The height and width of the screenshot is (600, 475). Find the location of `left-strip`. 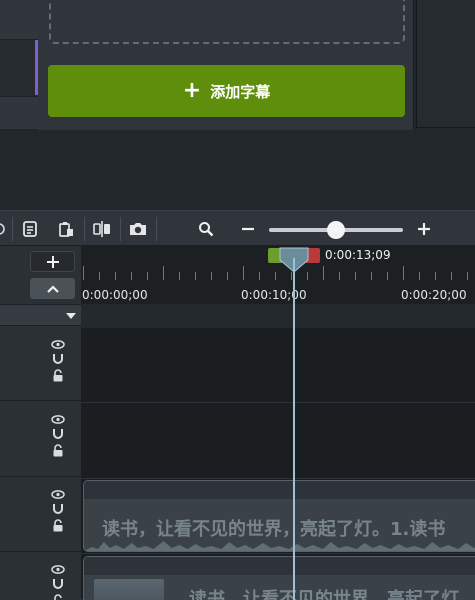

left-strip is located at coordinates (19, 65).